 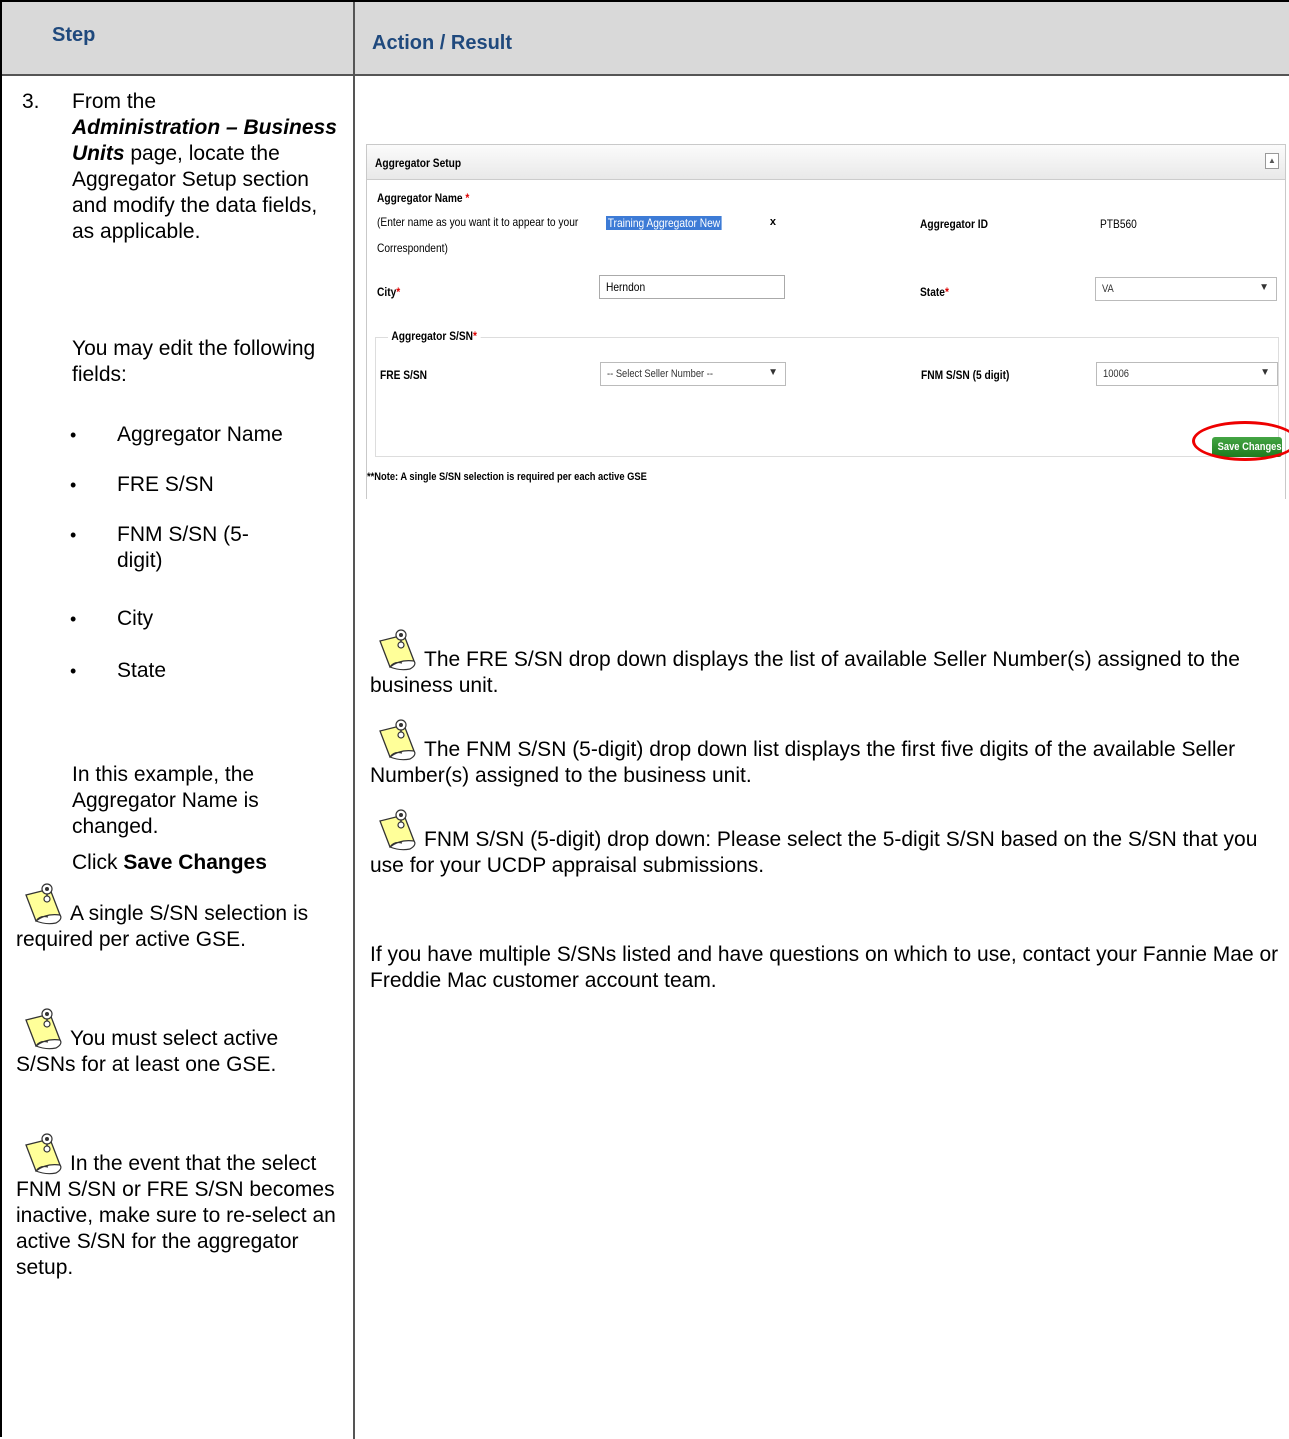 What do you see at coordinates (195, 862) in the screenshot?
I see `click-target: Save Changes` at bounding box center [195, 862].